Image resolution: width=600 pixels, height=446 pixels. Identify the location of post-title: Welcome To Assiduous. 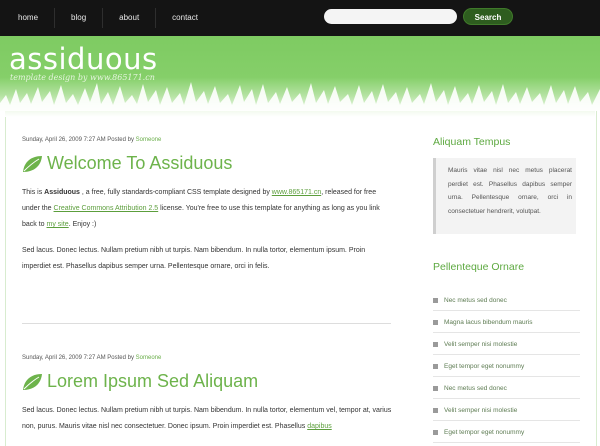
(139, 163).